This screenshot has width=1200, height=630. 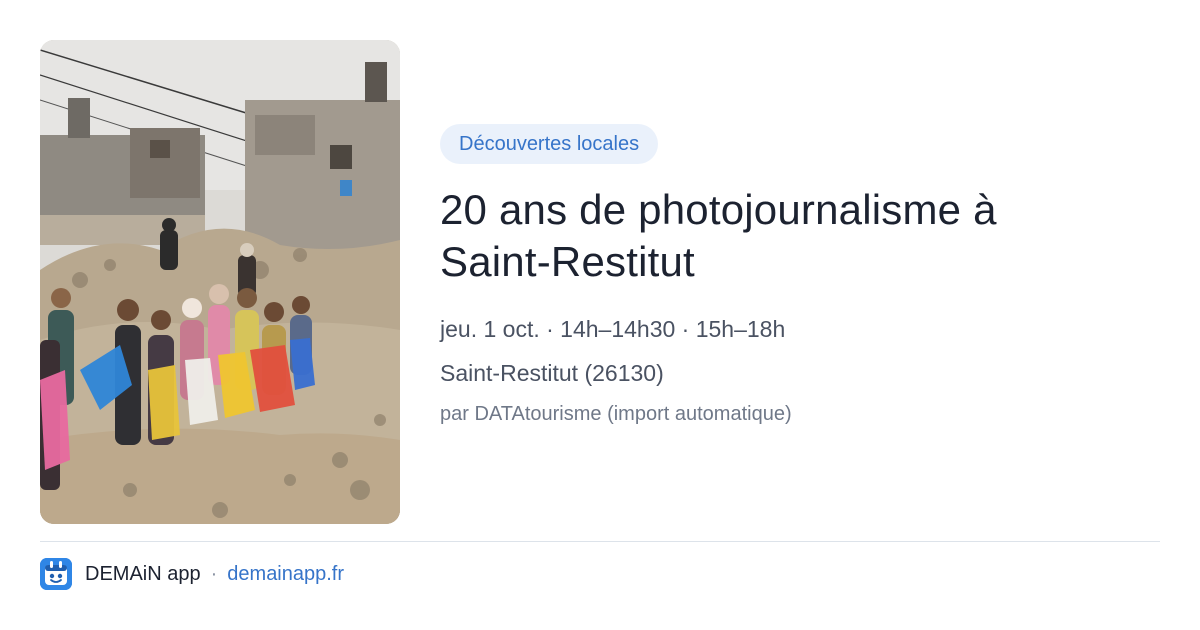 I want to click on demain-app-icon, so click(x=56, y=574).